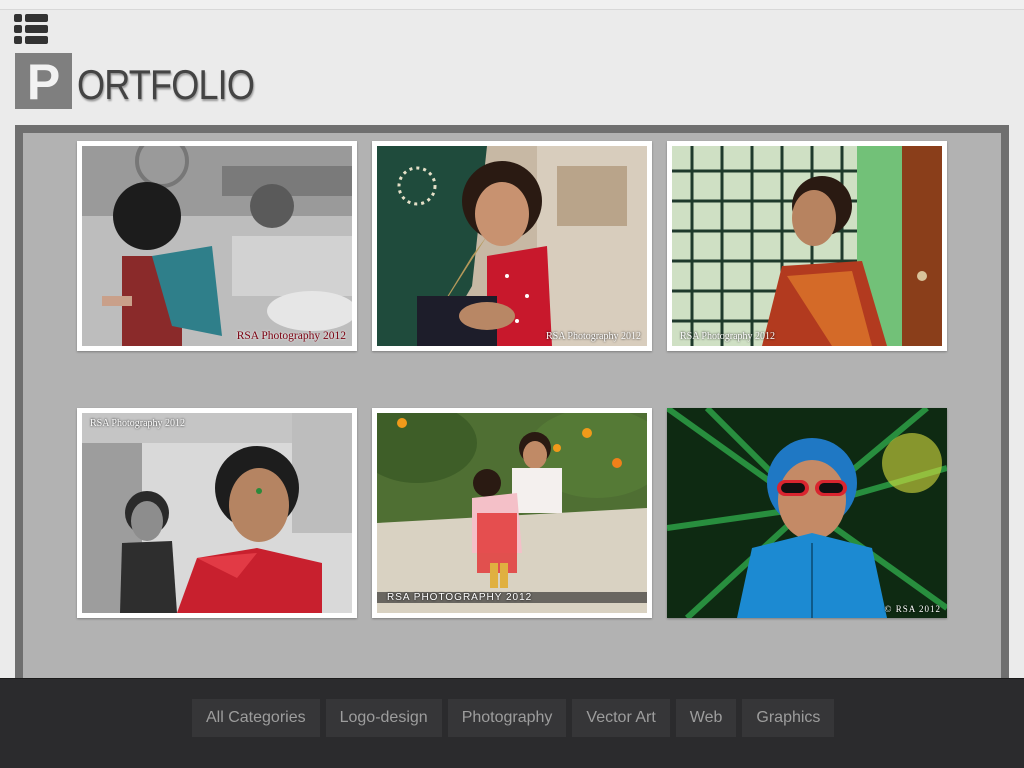 This screenshot has height=768, width=1024. Describe the element at coordinates (512, 597) in the screenshot. I see `photo-caption: RSA PHOTOGRAPHY 2012` at that location.